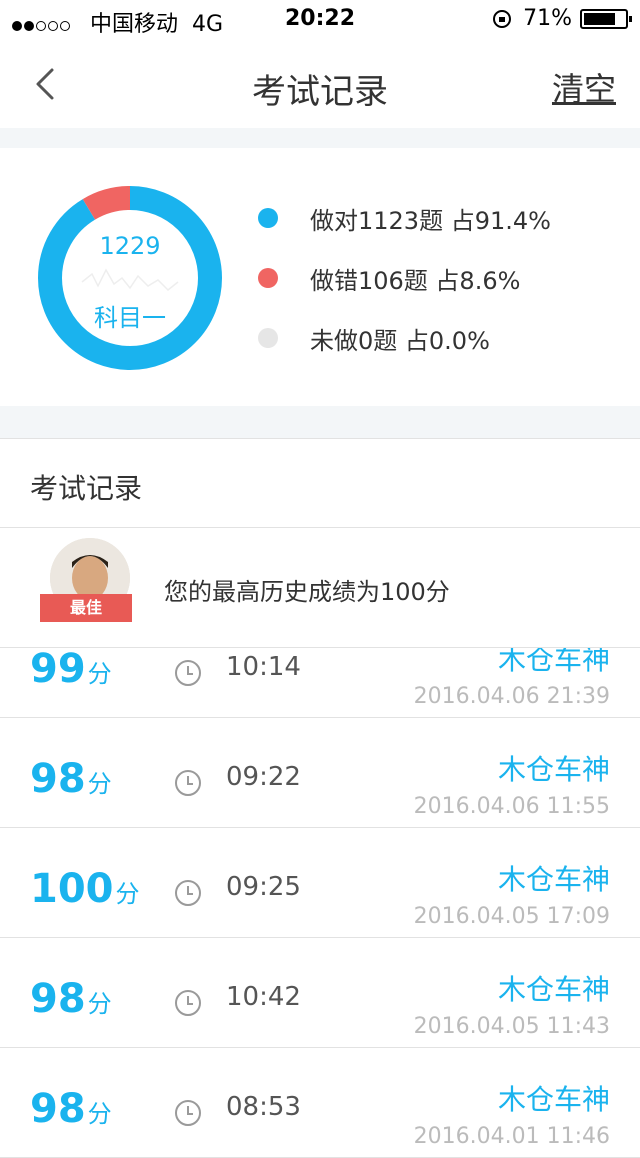 This screenshot has width=640, height=1158. Describe the element at coordinates (438, 218) in the screenshot. I see `legend-item-correct: 做对1123题 占91.4%` at that location.